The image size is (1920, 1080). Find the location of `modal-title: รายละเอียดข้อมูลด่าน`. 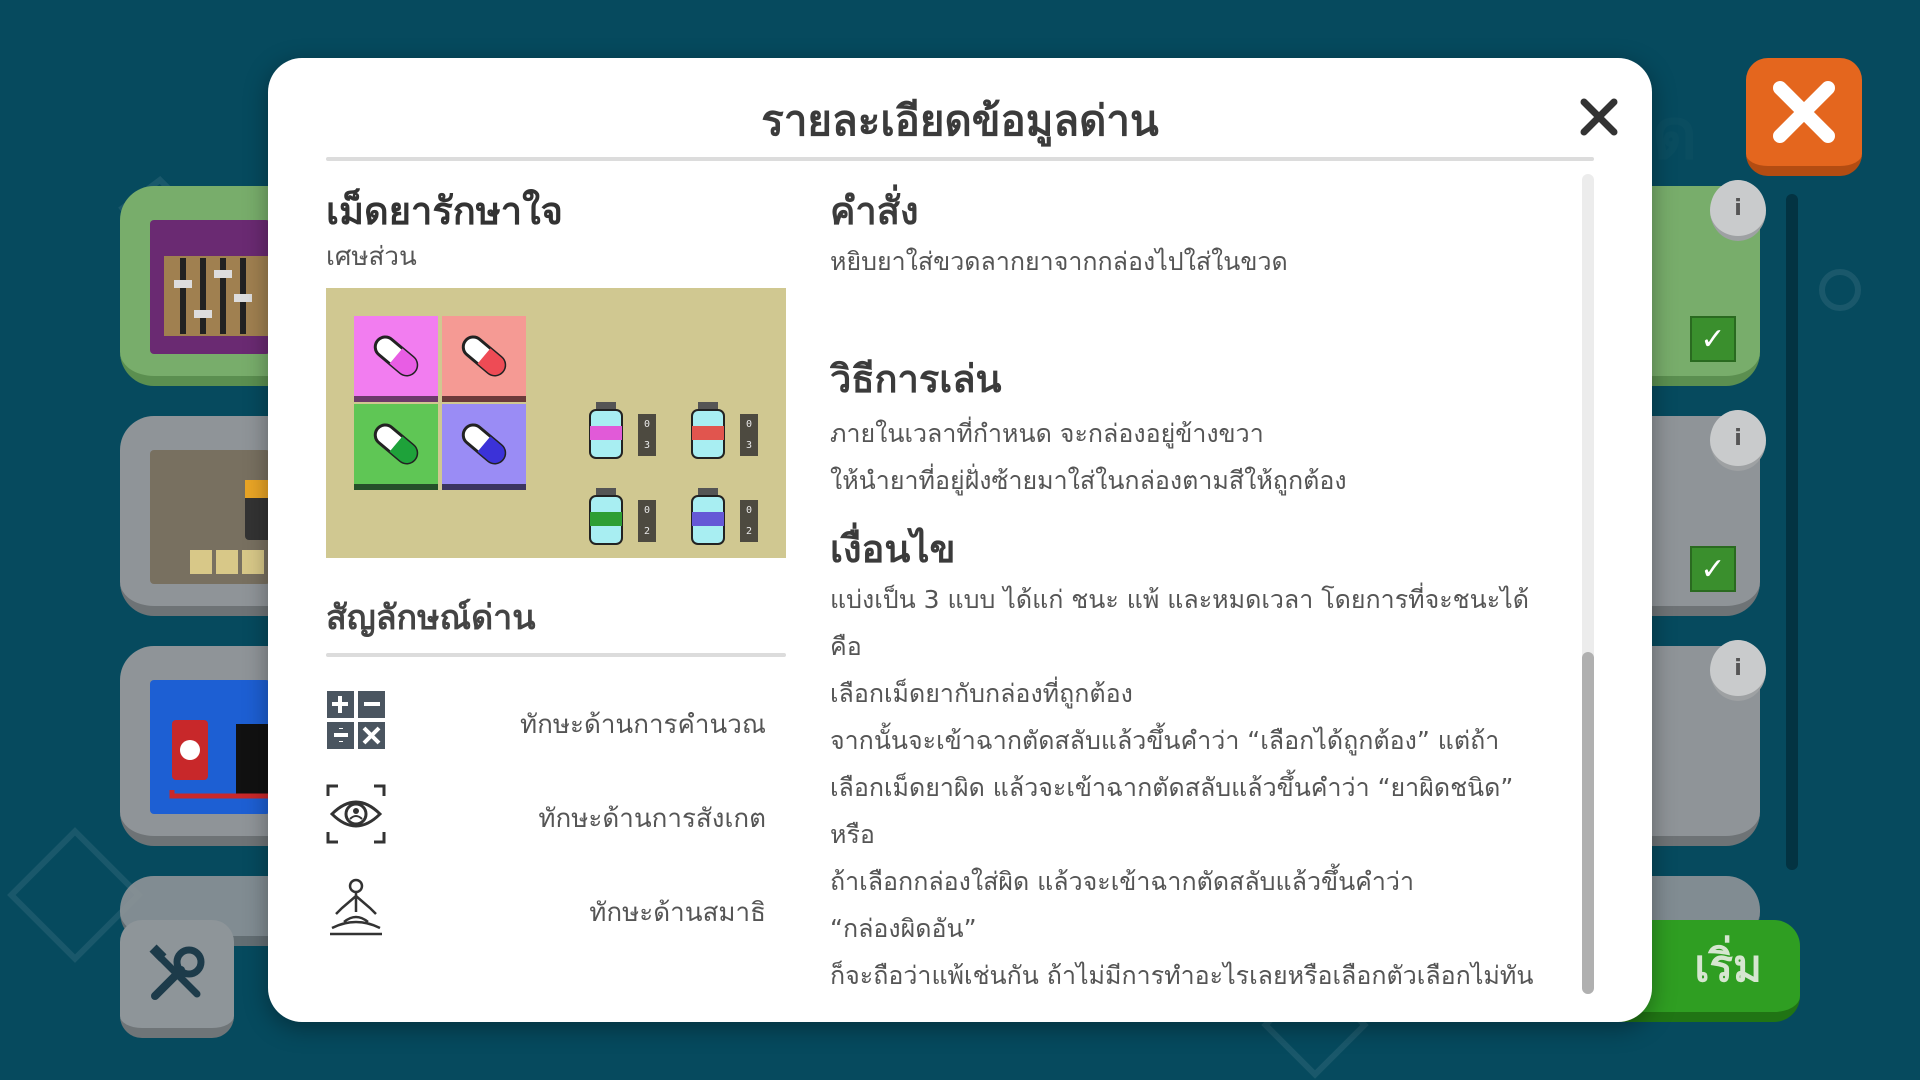

modal-title: รายละเอียดข้อมูลด่าน is located at coordinates (960, 120).